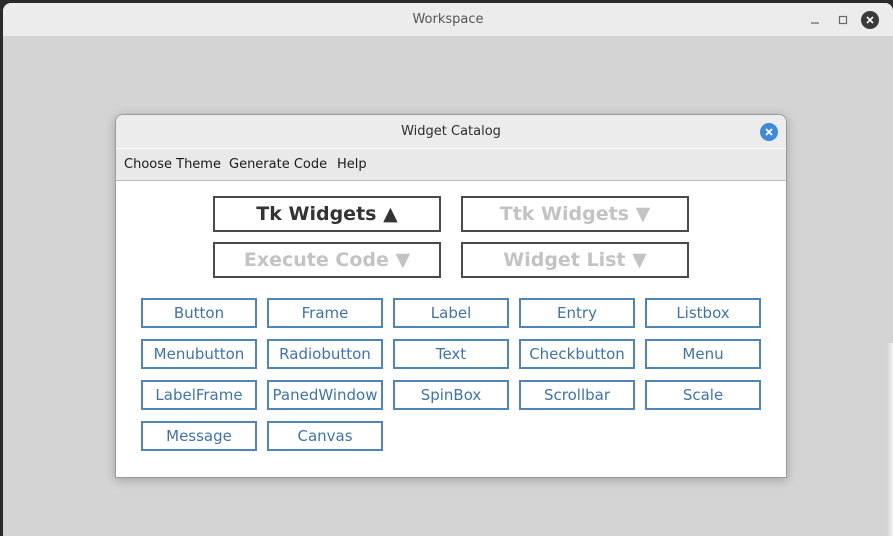 Image resolution: width=893 pixels, height=536 pixels. What do you see at coordinates (325, 436) in the screenshot?
I see `widget-canvas-button: Canvas` at bounding box center [325, 436].